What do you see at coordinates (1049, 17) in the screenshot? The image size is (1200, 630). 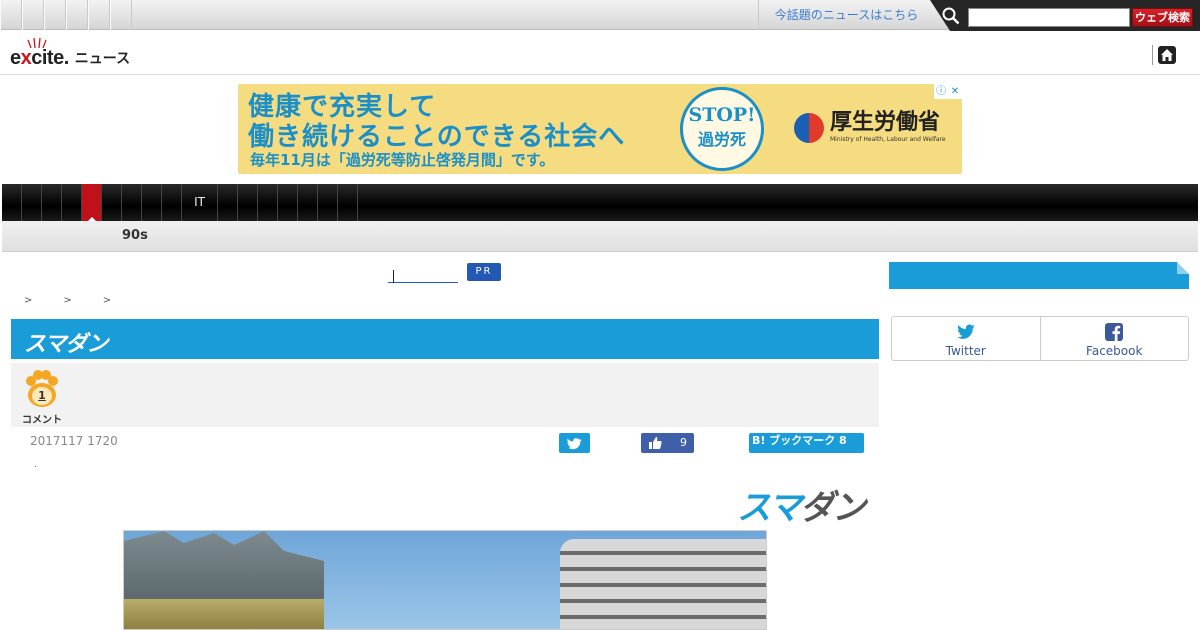 I see `web-search-input` at bounding box center [1049, 17].